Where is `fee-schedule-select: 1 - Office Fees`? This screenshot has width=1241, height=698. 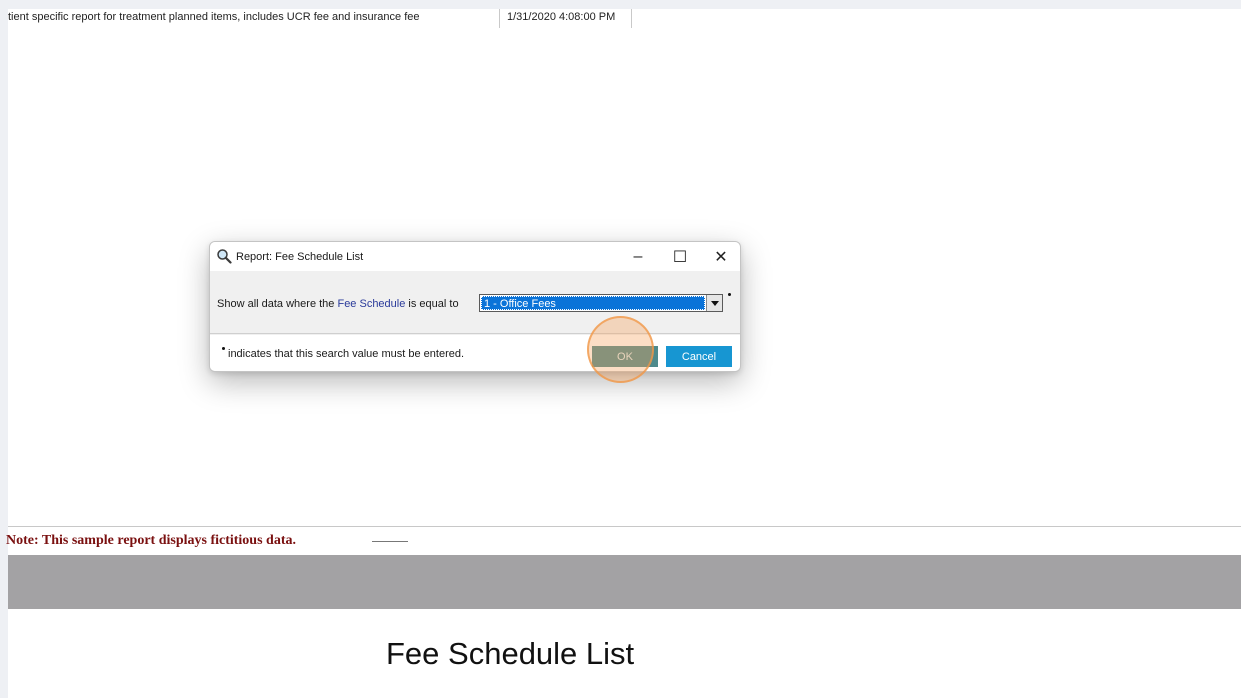
fee-schedule-select: 1 - Office Fees is located at coordinates (601, 303).